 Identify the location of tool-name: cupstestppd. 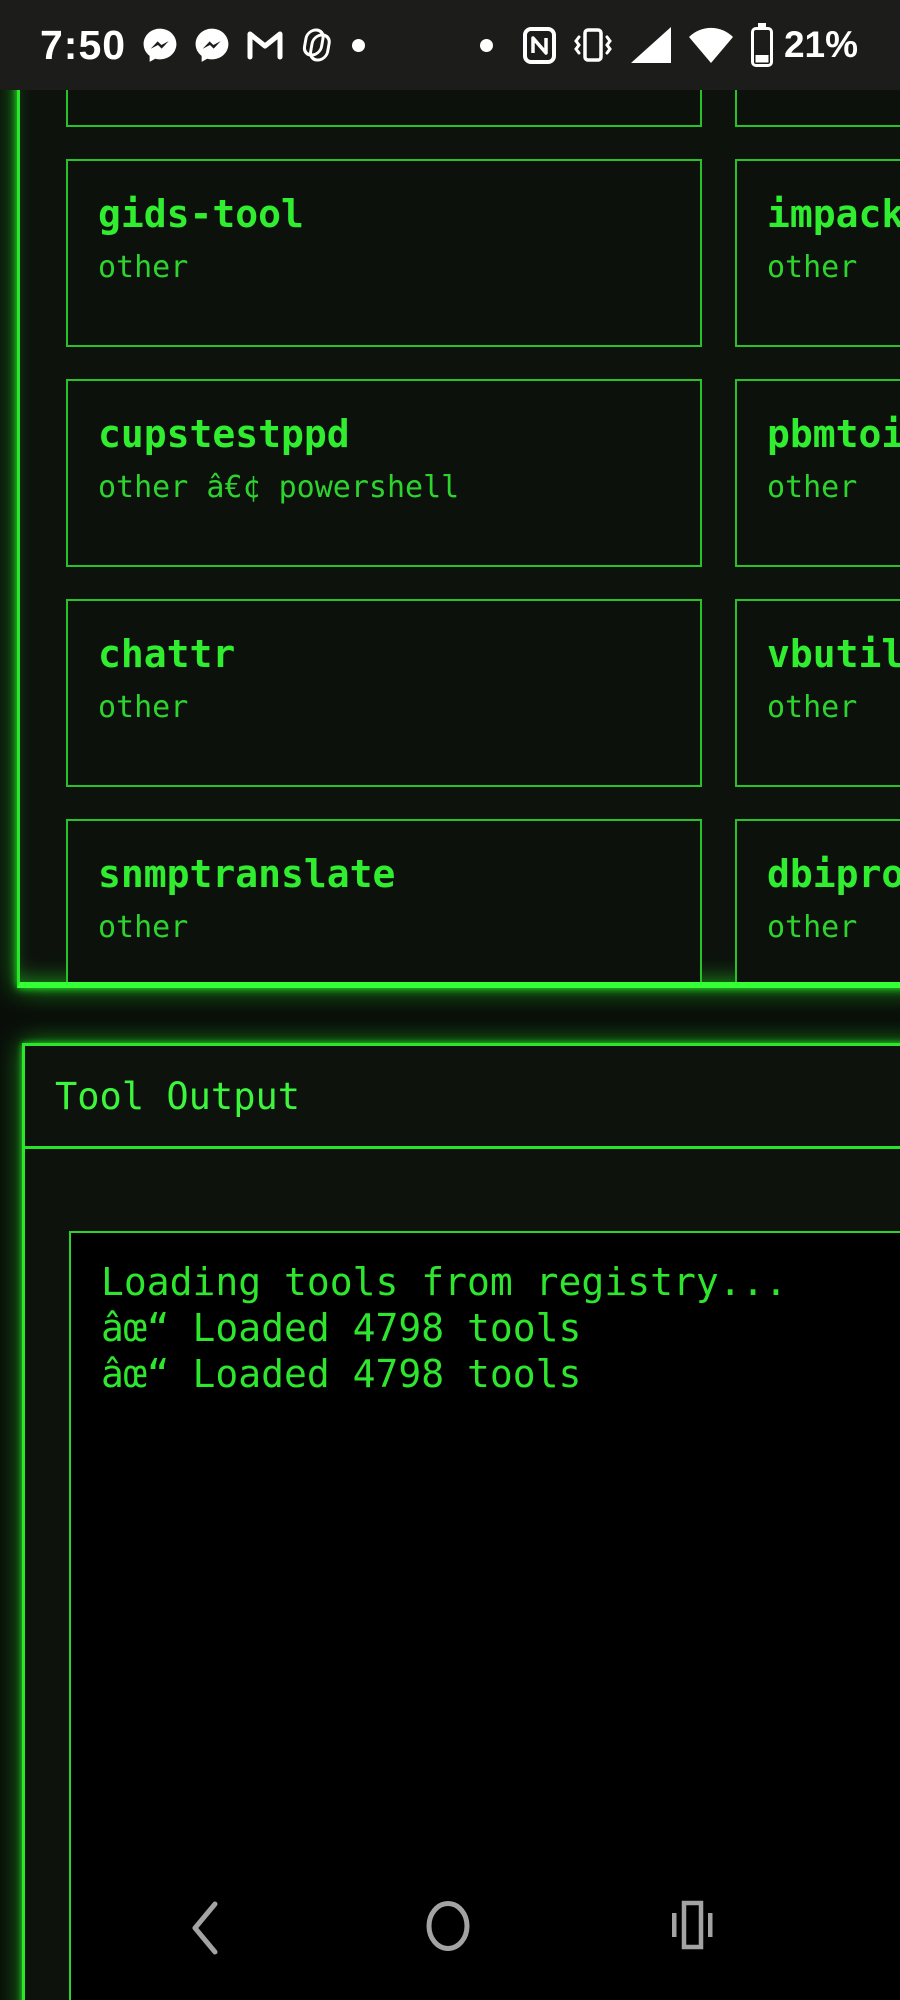
(224, 434).